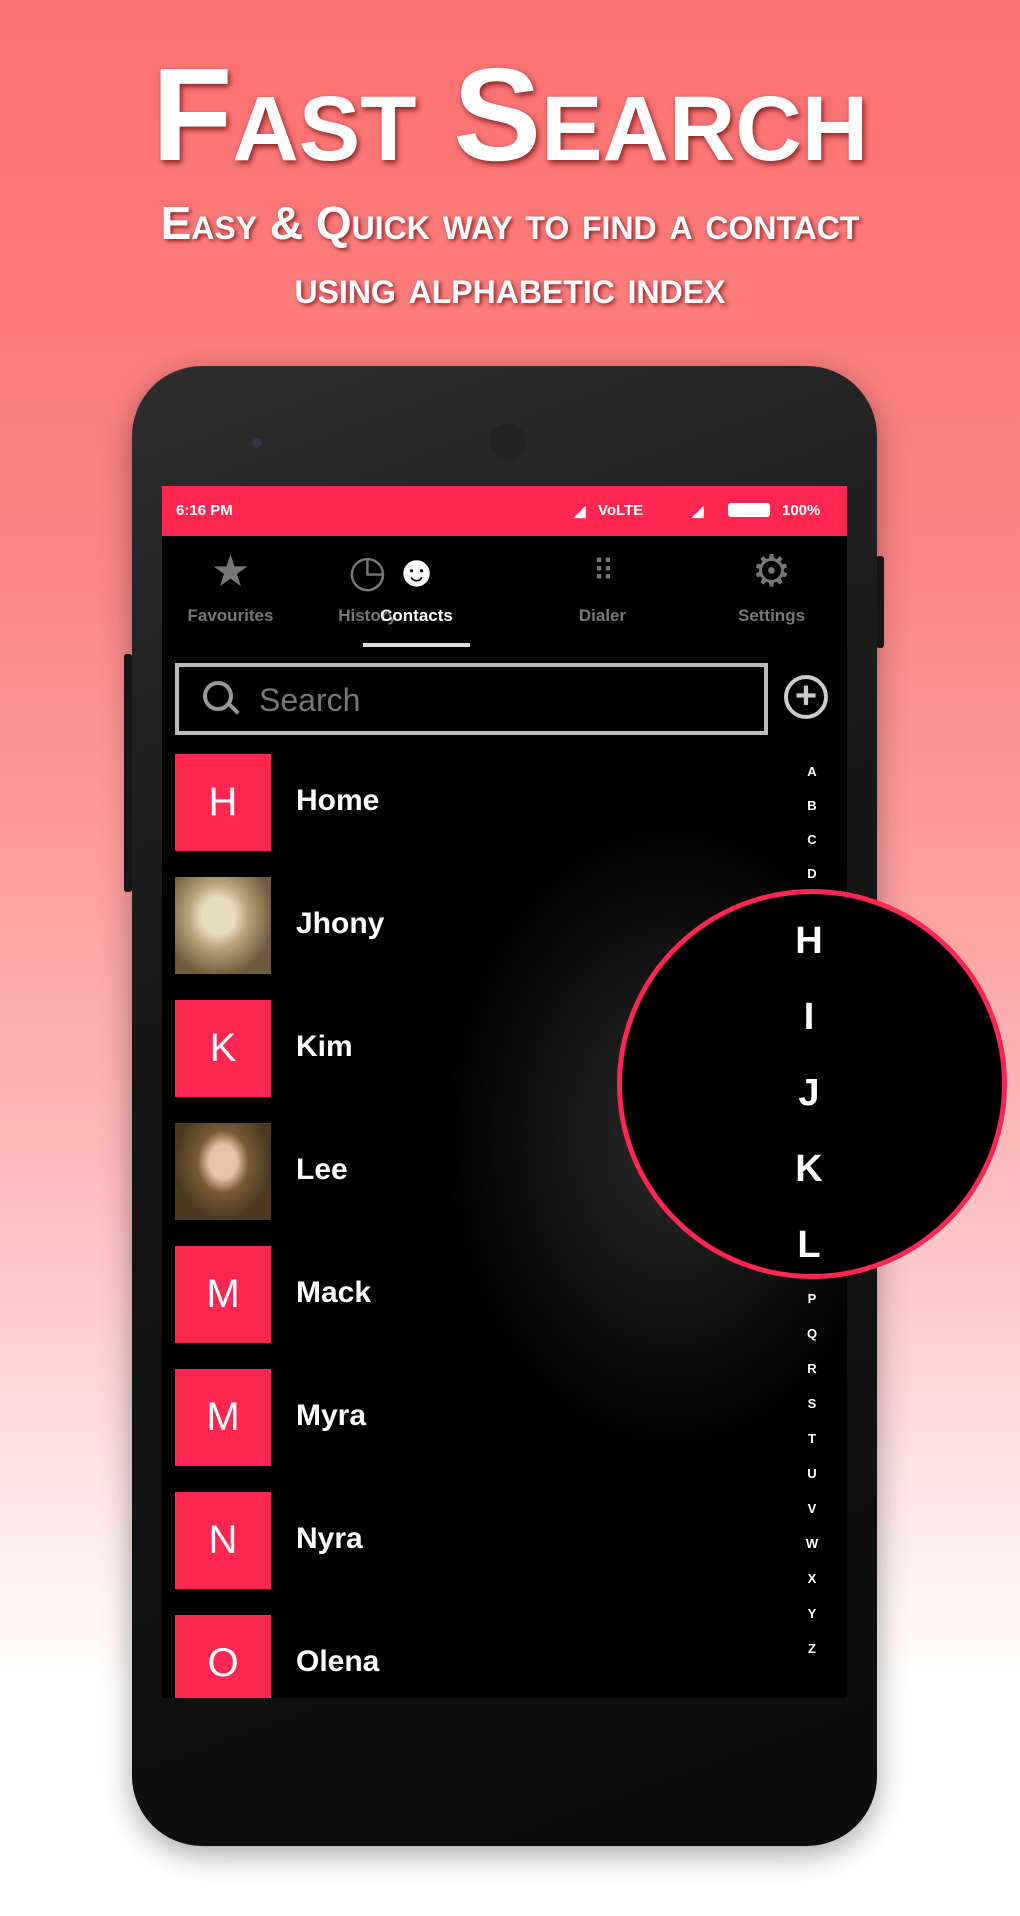 The width and height of the screenshot is (1020, 1916). What do you see at coordinates (580, 511) in the screenshot?
I see `signal-icon: ◢` at bounding box center [580, 511].